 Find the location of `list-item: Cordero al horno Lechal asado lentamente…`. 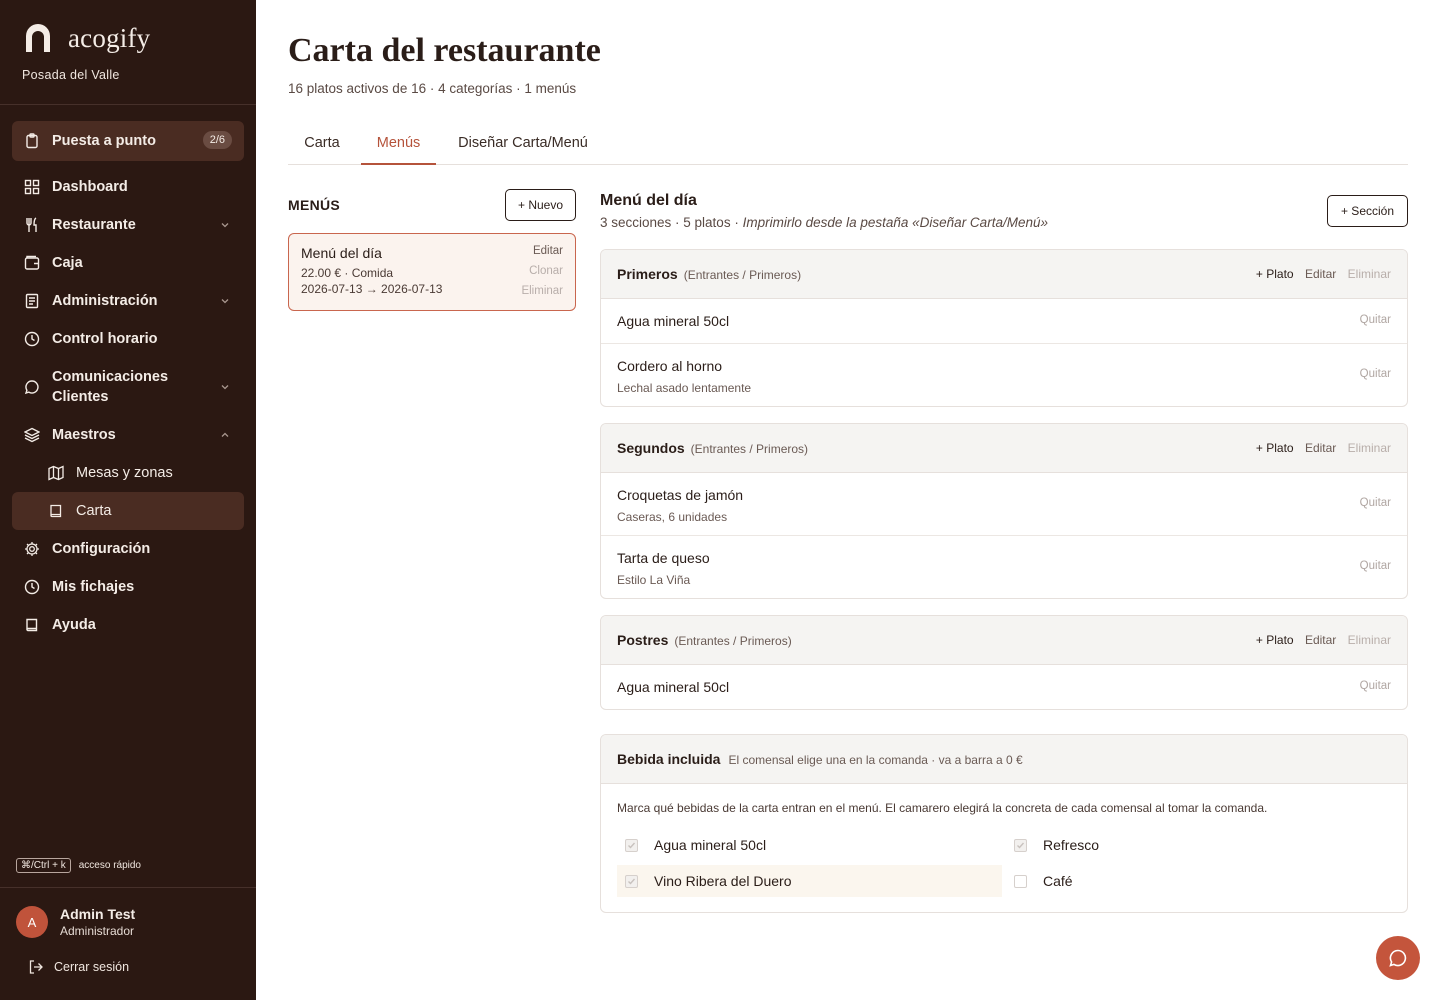

list-item: Cordero al horno Lechal asado lentamente… is located at coordinates (1004, 375).